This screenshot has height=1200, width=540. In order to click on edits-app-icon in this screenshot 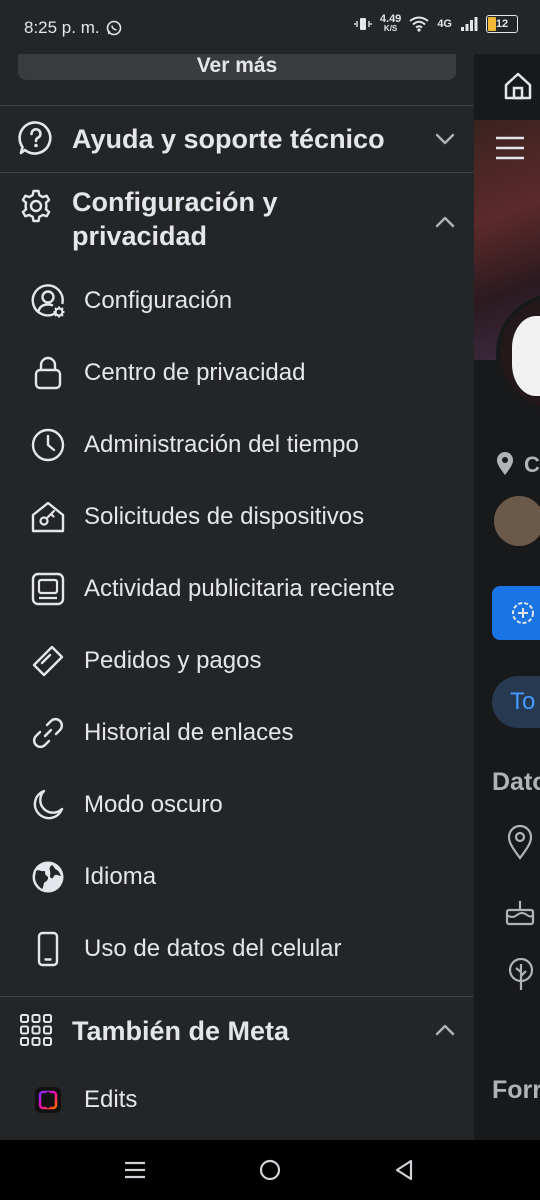, I will do `click(48, 1100)`.